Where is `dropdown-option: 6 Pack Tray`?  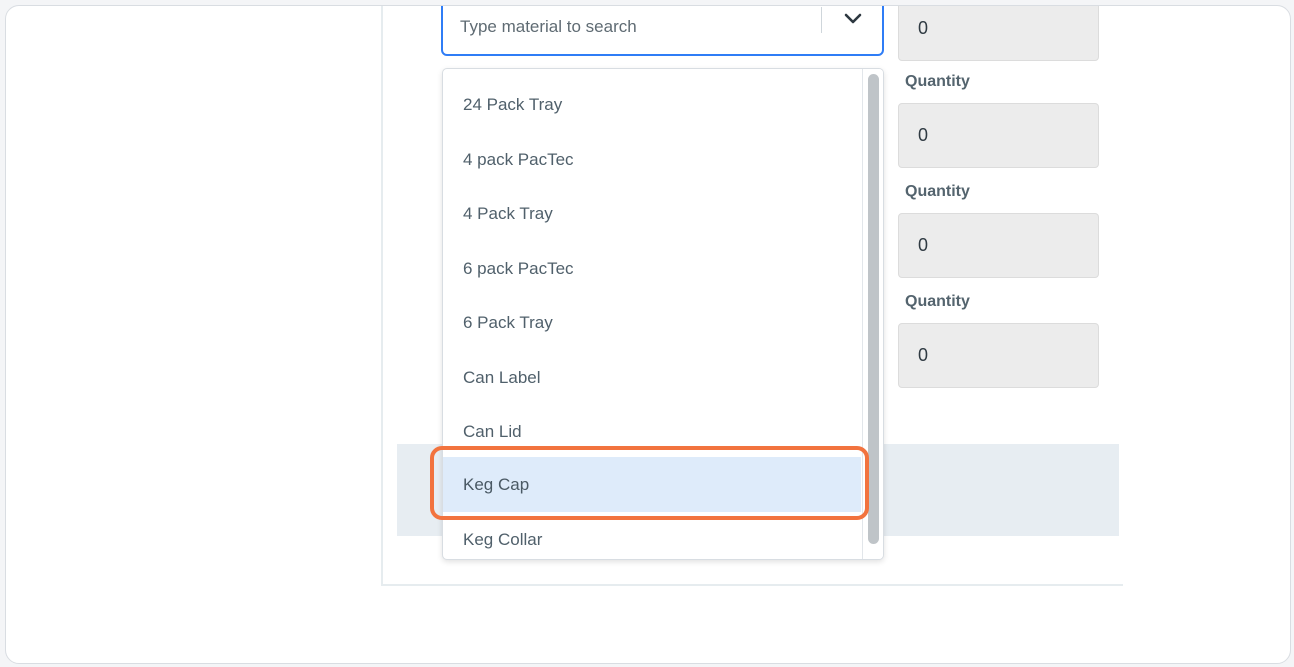 dropdown-option: 6 Pack Tray is located at coordinates (652, 322).